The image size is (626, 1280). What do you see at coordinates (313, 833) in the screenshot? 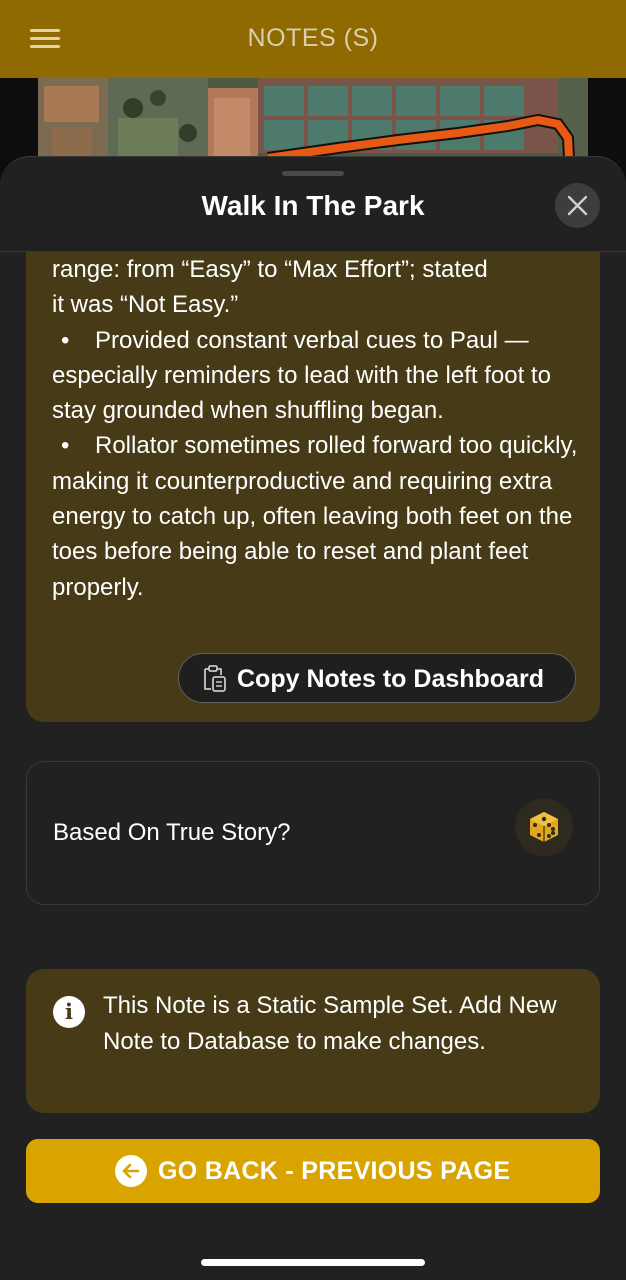
I see `true-story-card: Based On True Story?` at bounding box center [313, 833].